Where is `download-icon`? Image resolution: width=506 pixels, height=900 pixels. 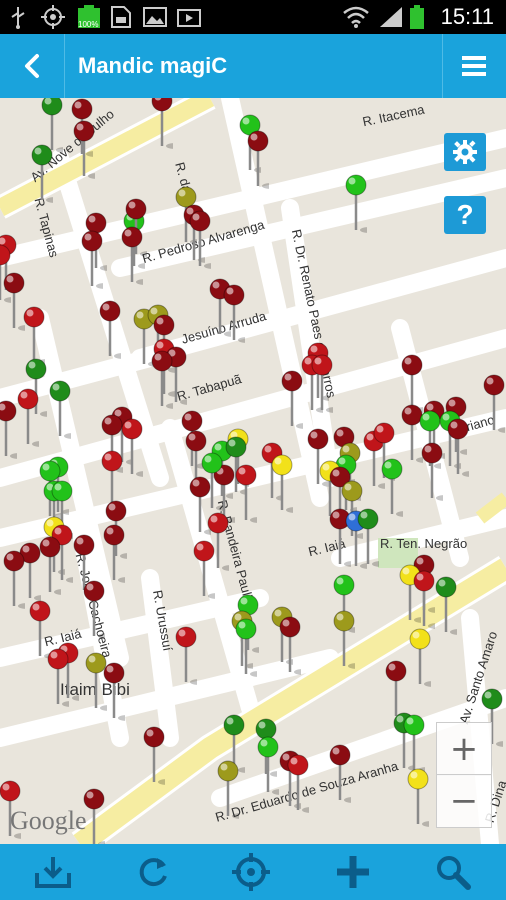 download-icon is located at coordinates (53, 872).